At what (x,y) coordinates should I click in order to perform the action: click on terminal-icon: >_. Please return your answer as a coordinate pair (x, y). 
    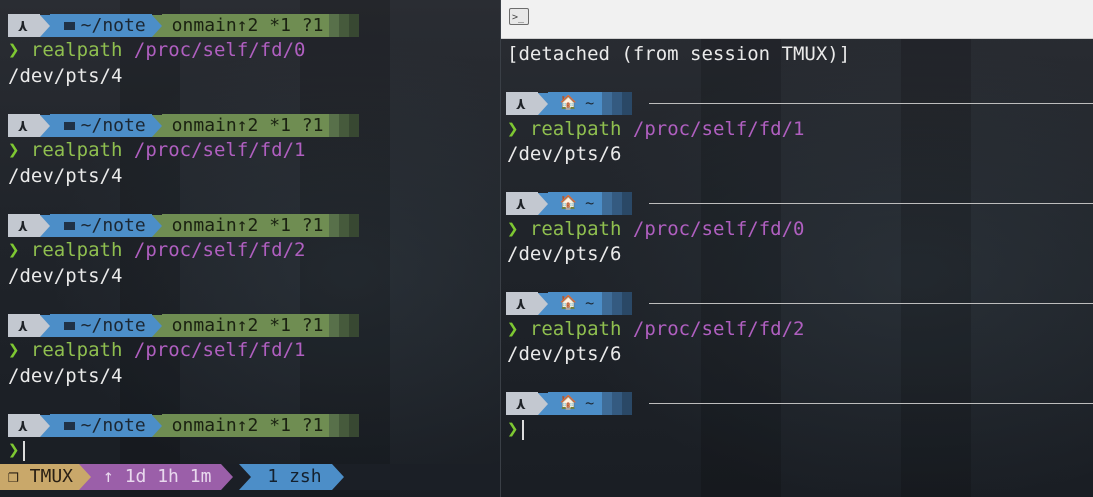
    Looking at the image, I should click on (519, 16).